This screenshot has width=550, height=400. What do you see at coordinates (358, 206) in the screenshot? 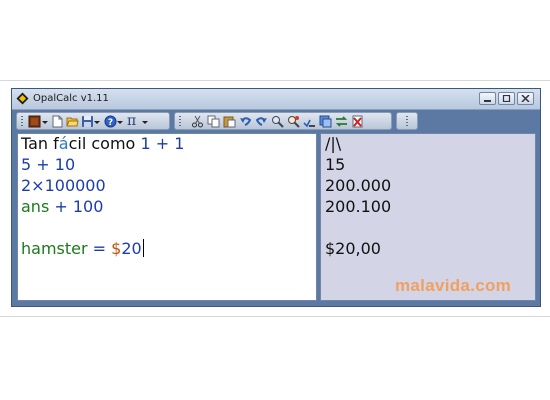
I see `result-line: 200.100` at bounding box center [358, 206].